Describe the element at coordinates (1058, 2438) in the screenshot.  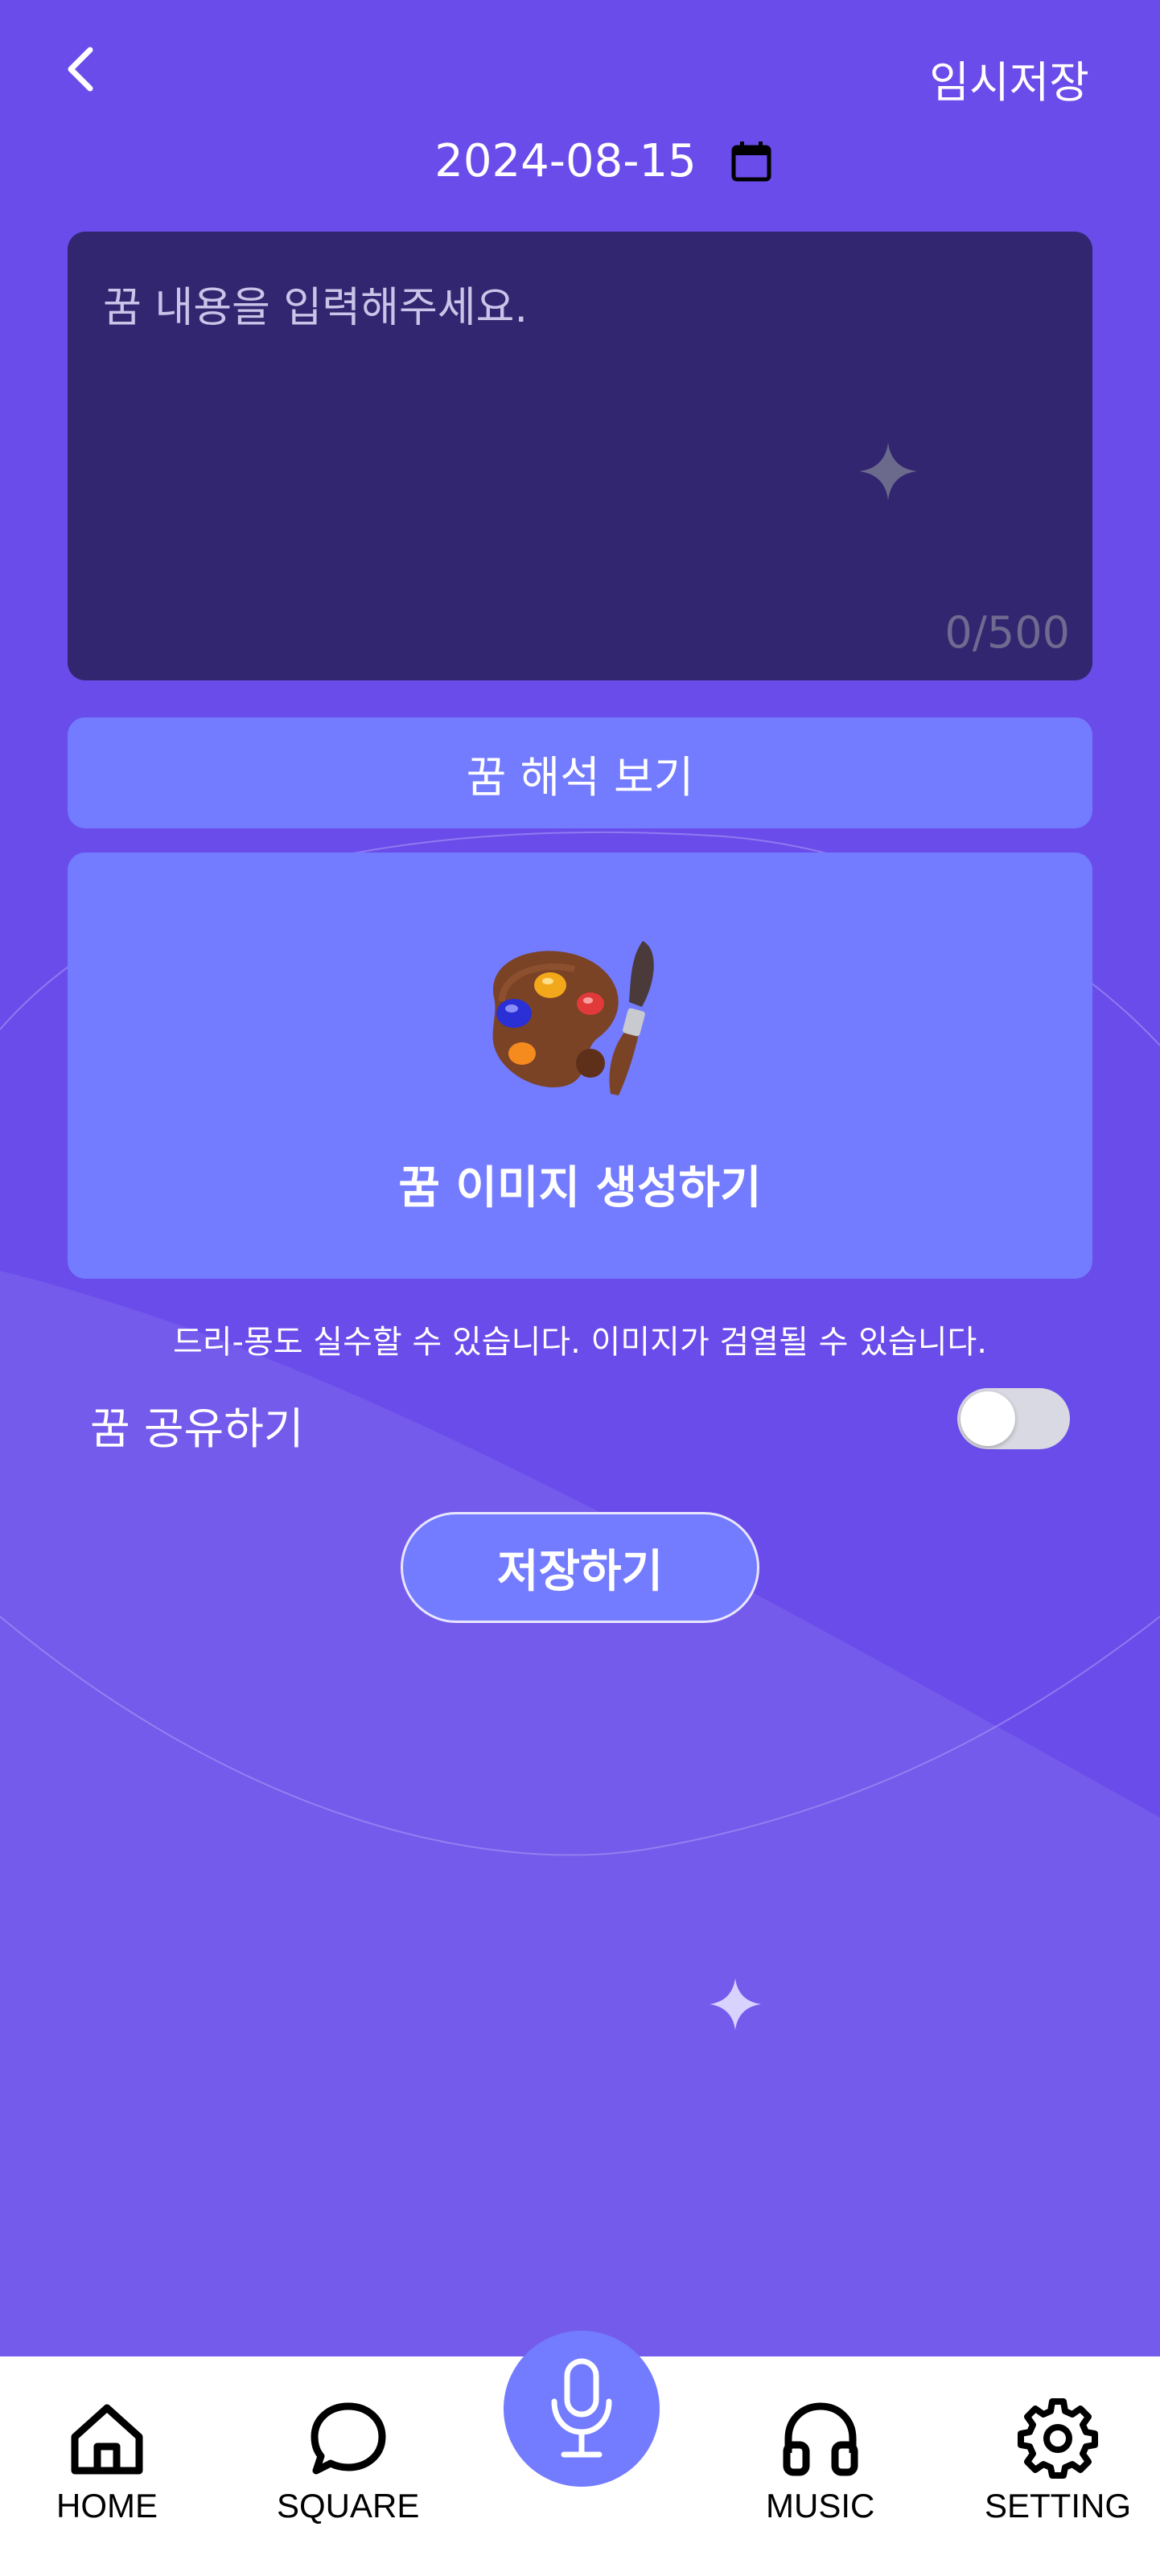
I see `gear-icon` at that location.